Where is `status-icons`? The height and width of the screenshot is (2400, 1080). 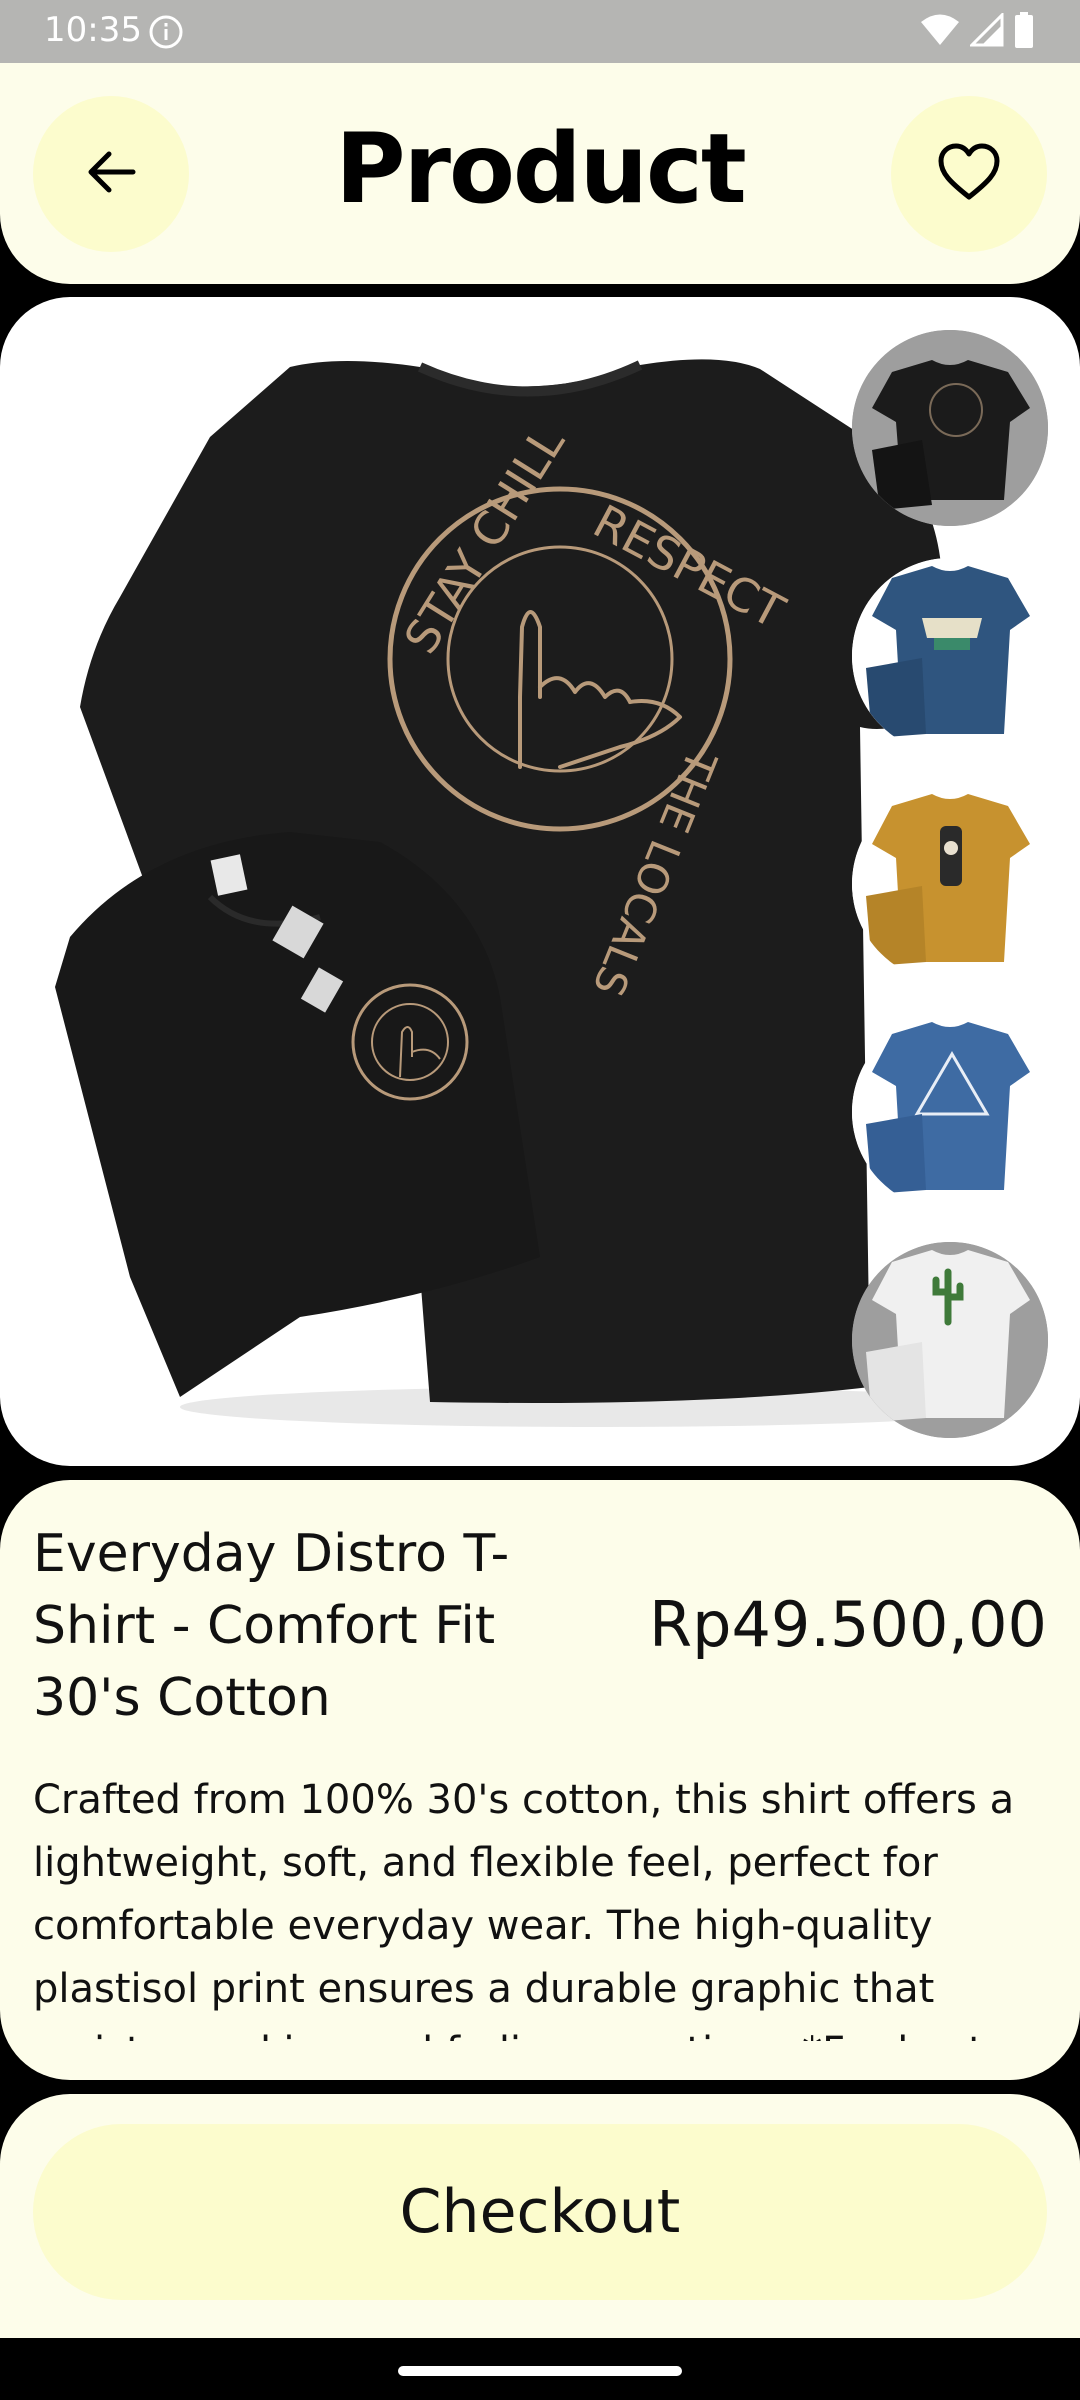
status-icons is located at coordinates (977, 31).